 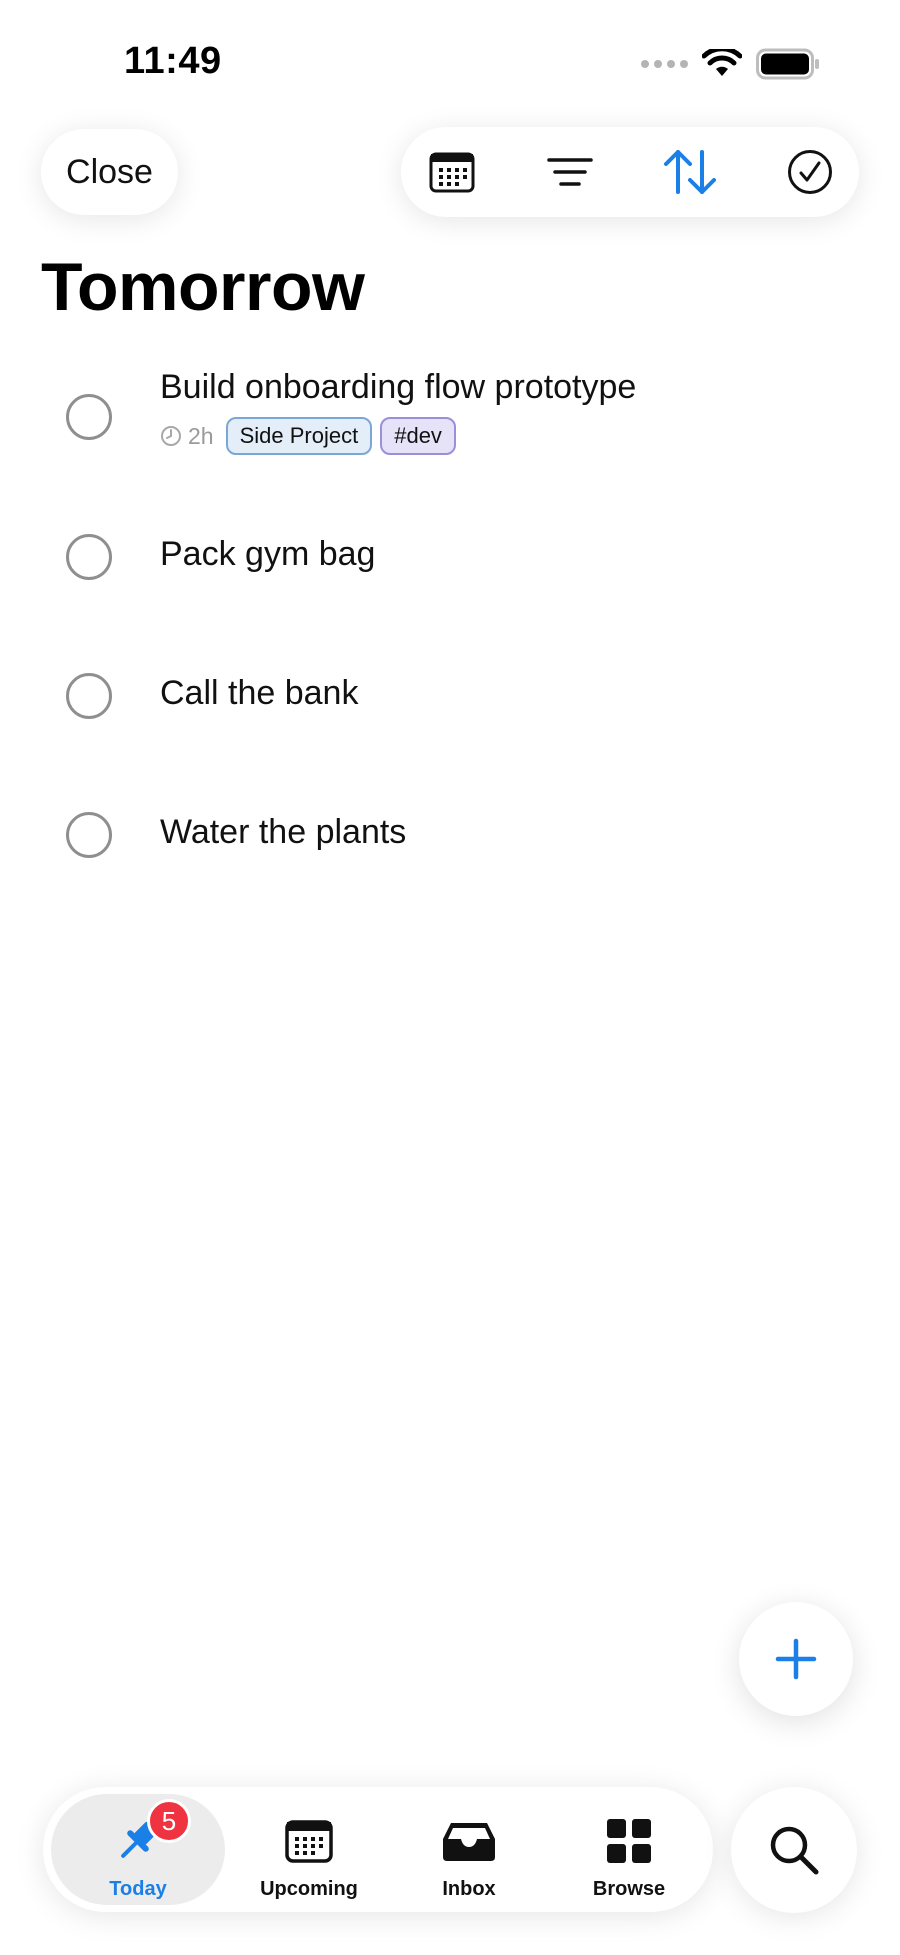 What do you see at coordinates (173, 61) in the screenshot?
I see `status-time: 11:49` at bounding box center [173, 61].